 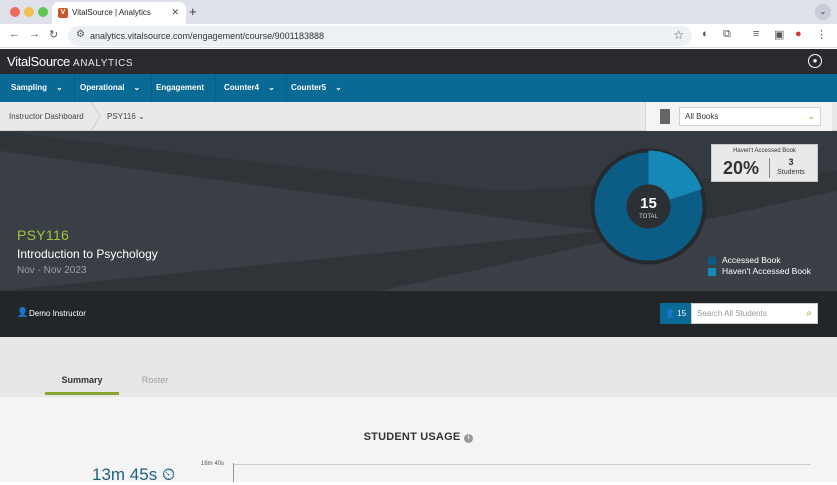 I want to click on chart-y-axis, so click(x=233, y=472).